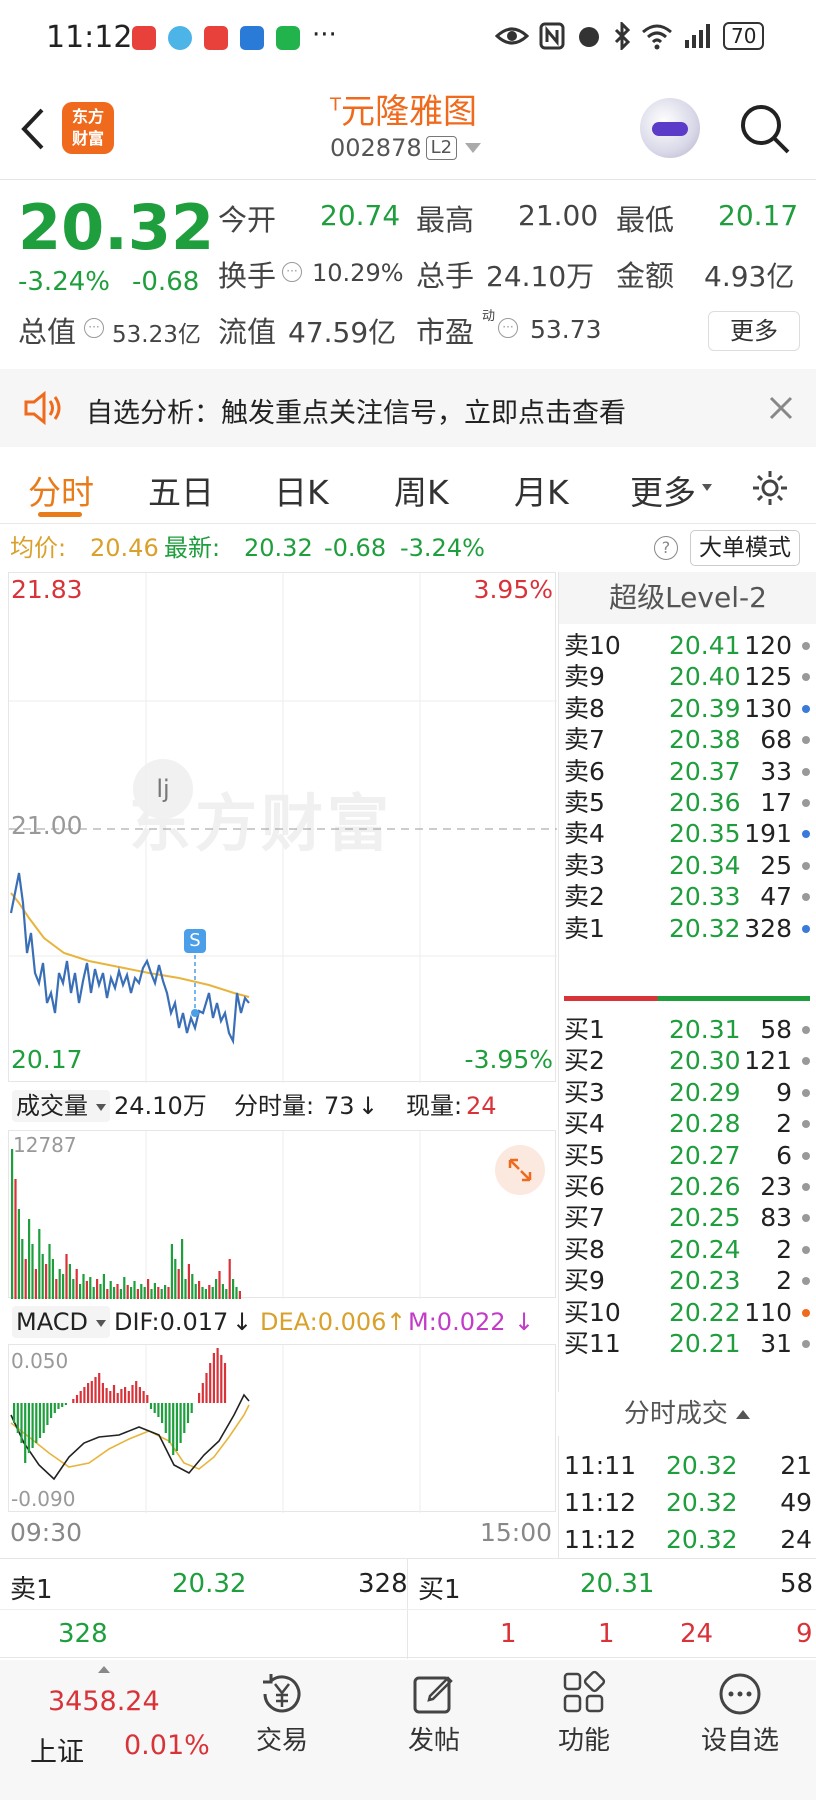 The image size is (816, 1800). What do you see at coordinates (754, 331) in the screenshot?
I see `more-button: 更多` at bounding box center [754, 331].